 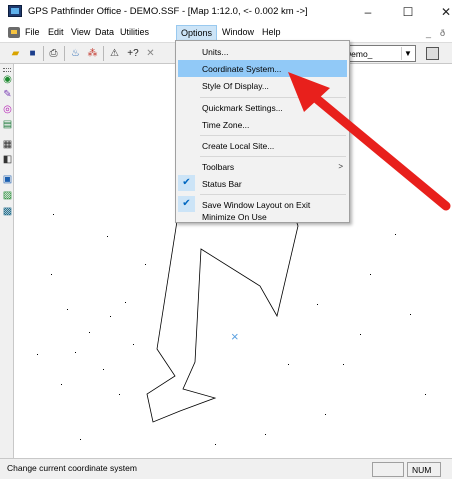 What do you see at coordinates (340, 166) in the screenshot?
I see `submenu-arrow-icon: >` at bounding box center [340, 166].